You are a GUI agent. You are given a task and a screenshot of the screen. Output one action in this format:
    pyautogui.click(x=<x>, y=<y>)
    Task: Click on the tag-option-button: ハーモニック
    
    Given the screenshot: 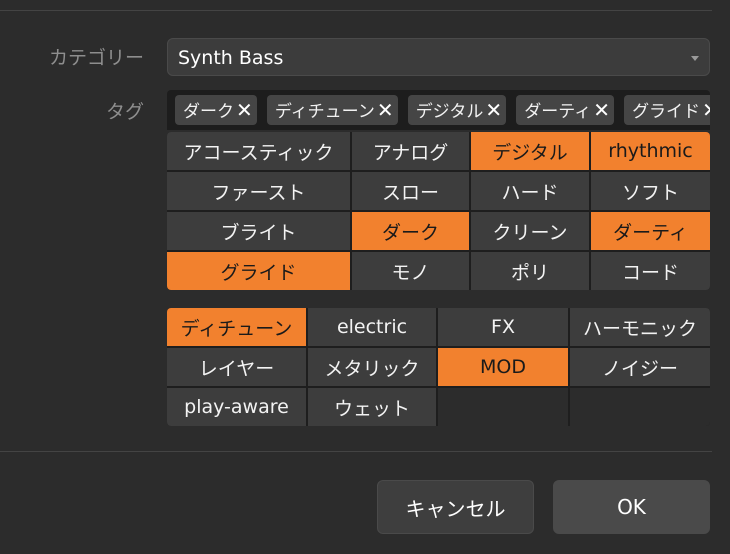 What is the action you would take?
    pyautogui.click(x=640, y=327)
    